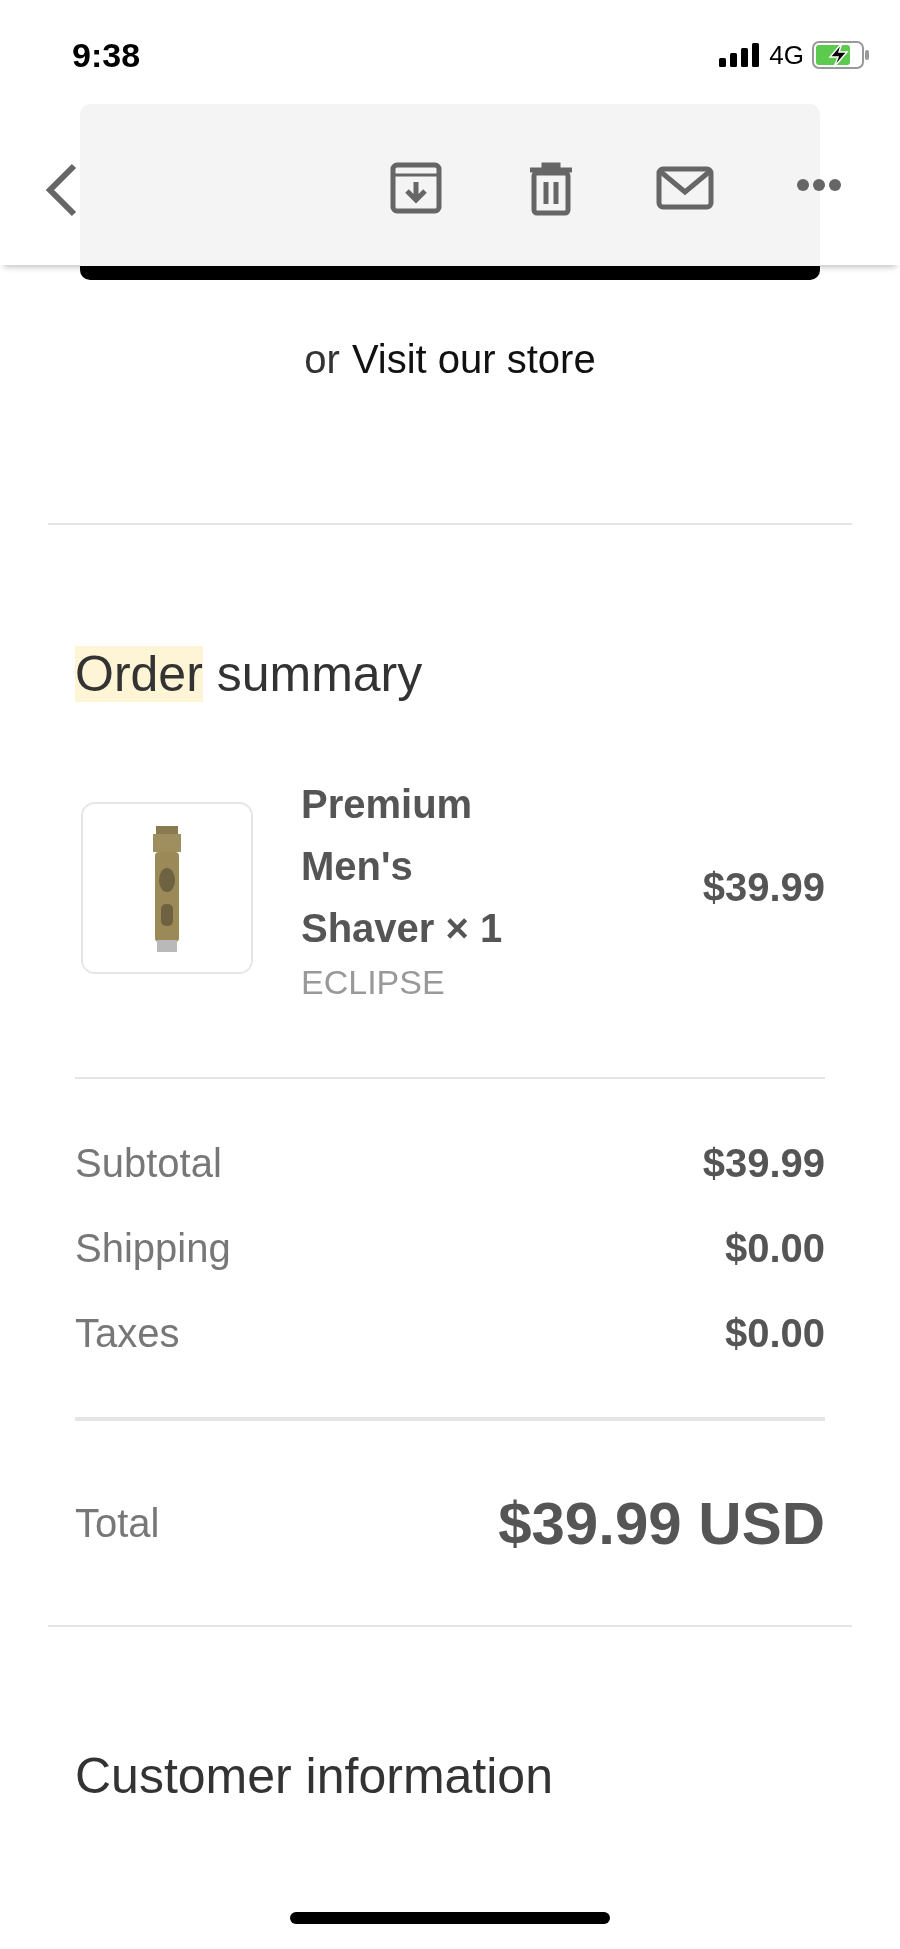 Image resolution: width=900 pixels, height=1949 pixels. I want to click on section-heading: Order summary, so click(249, 674).